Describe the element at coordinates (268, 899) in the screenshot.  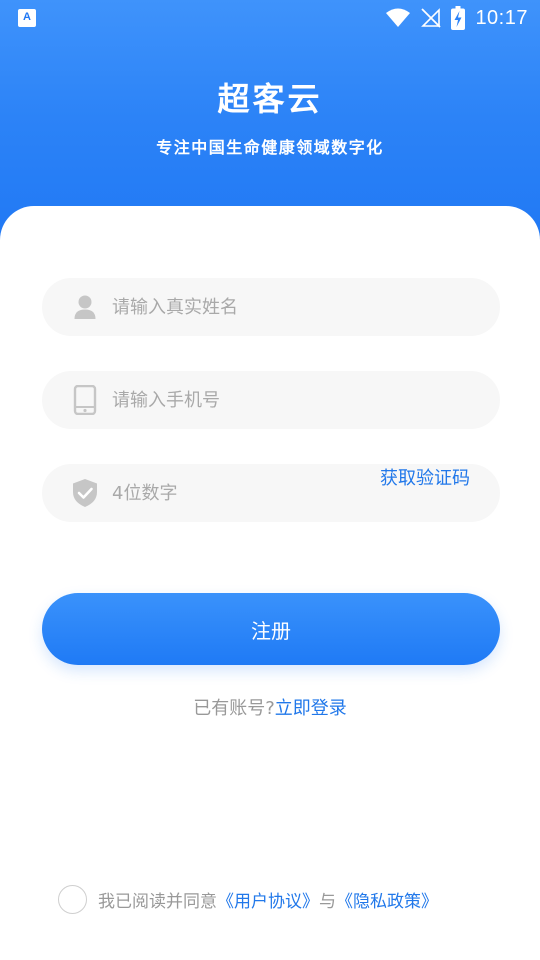
I see `user-agreement-link: 《用户协议》` at that location.